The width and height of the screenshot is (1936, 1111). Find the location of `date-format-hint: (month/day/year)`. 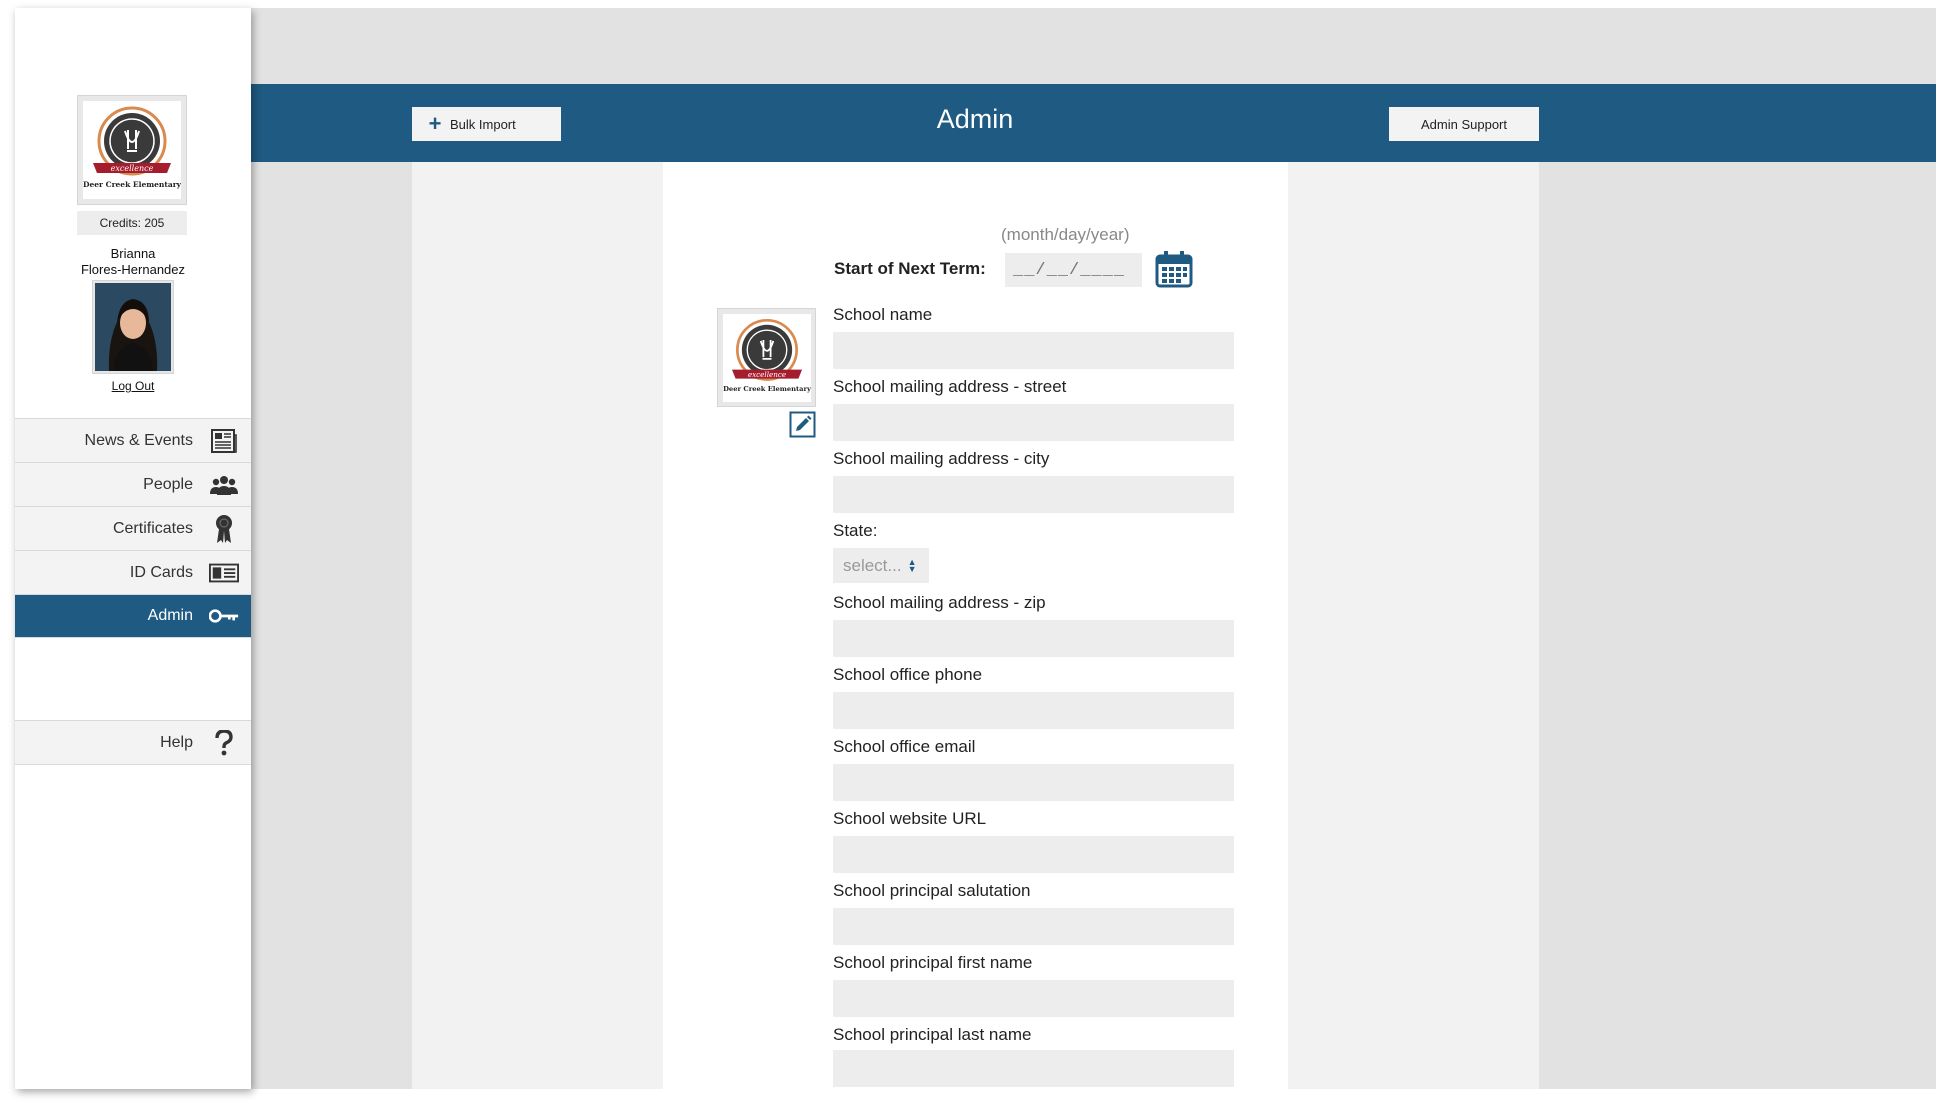

date-format-hint: (month/day/year) is located at coordinates (1065, 234).